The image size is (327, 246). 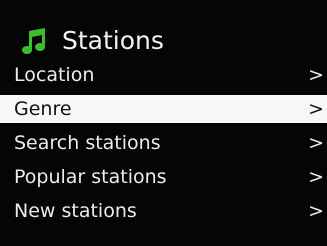 What do you see at coordinates (163, 75) in the screenshot?
I see `menu-item-location: Location >` at bounding box center [163, 75].